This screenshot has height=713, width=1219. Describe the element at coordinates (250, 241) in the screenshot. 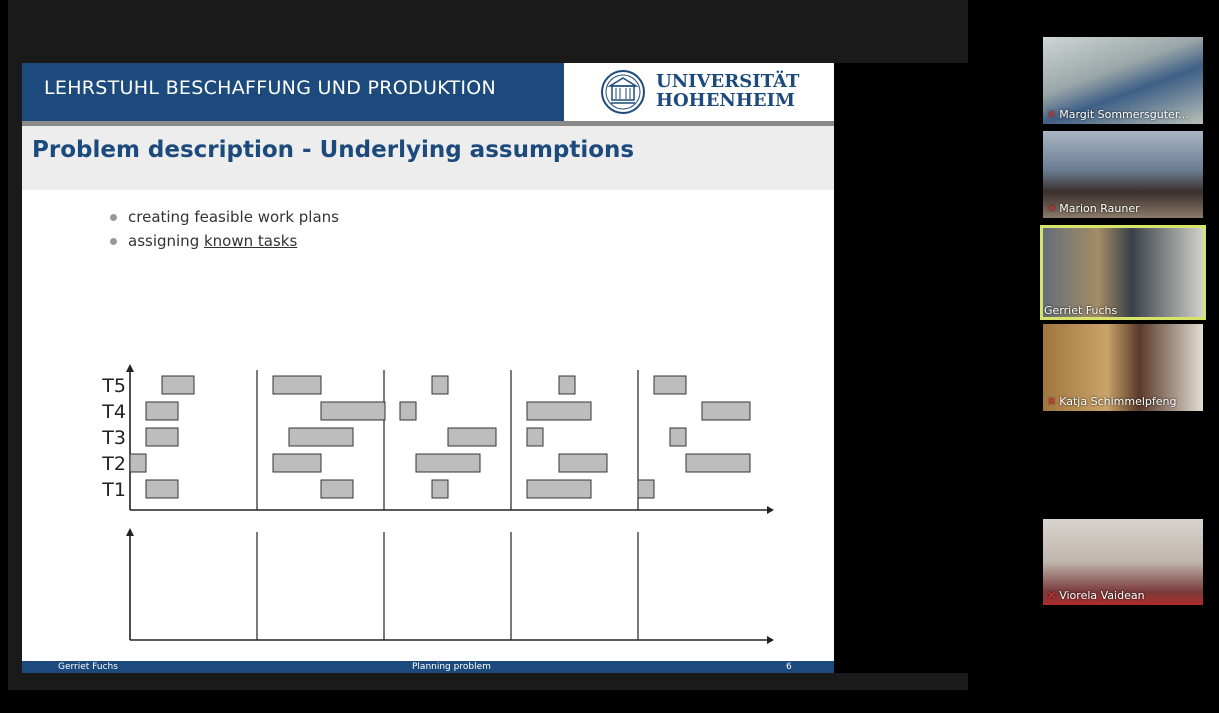

I see `bullet-underlined-text: known tasks` at that location.